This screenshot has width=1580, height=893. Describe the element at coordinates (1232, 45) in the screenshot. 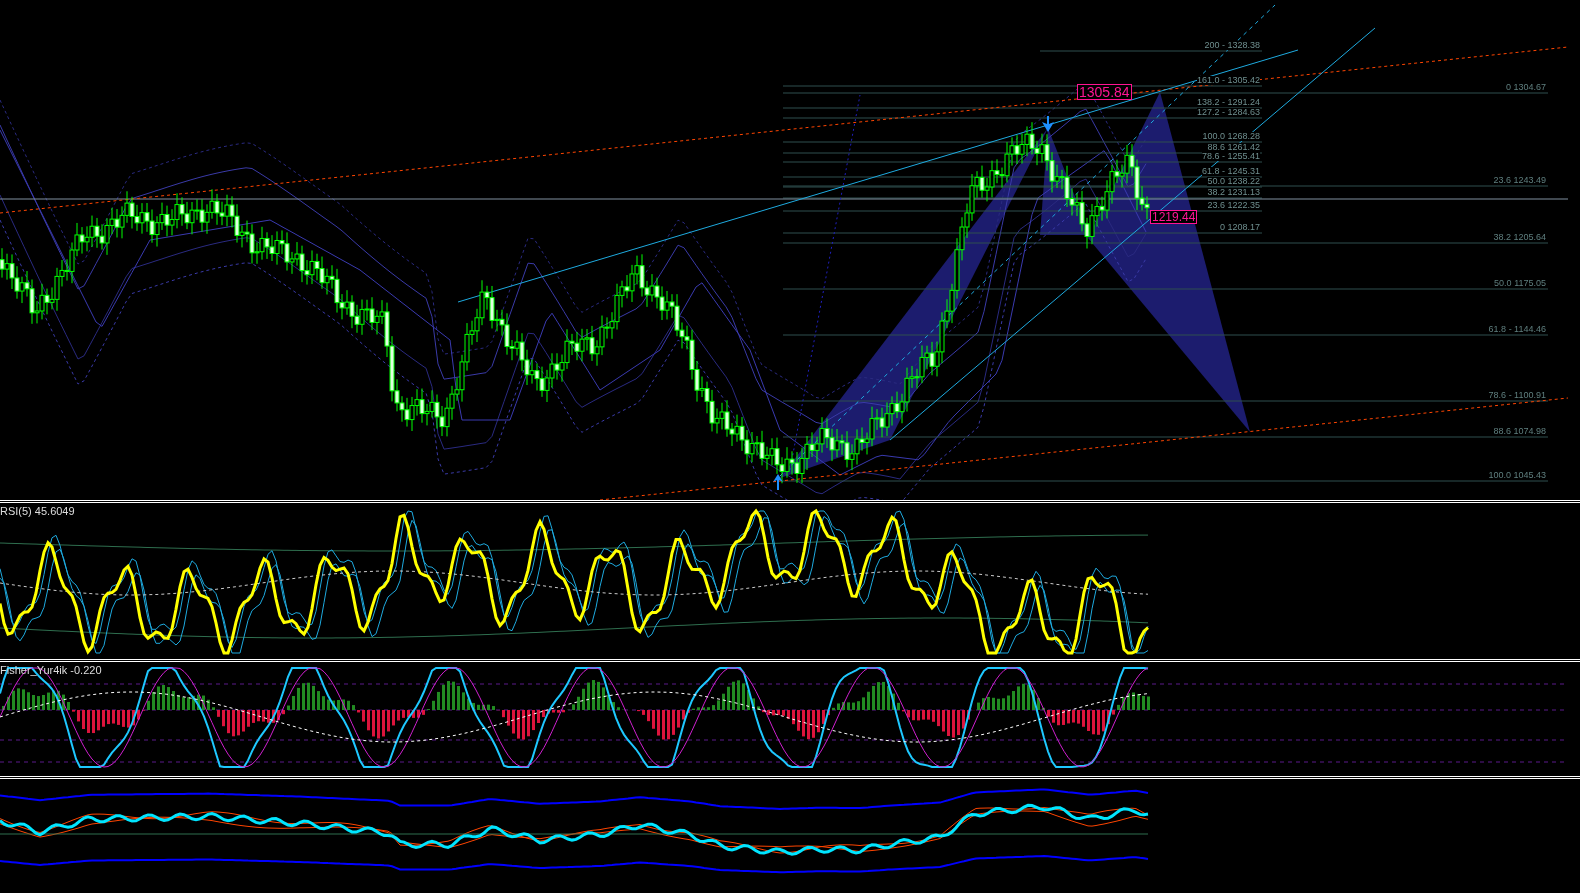

I see `fib-level-label: 200 - 1328.38` at that location.